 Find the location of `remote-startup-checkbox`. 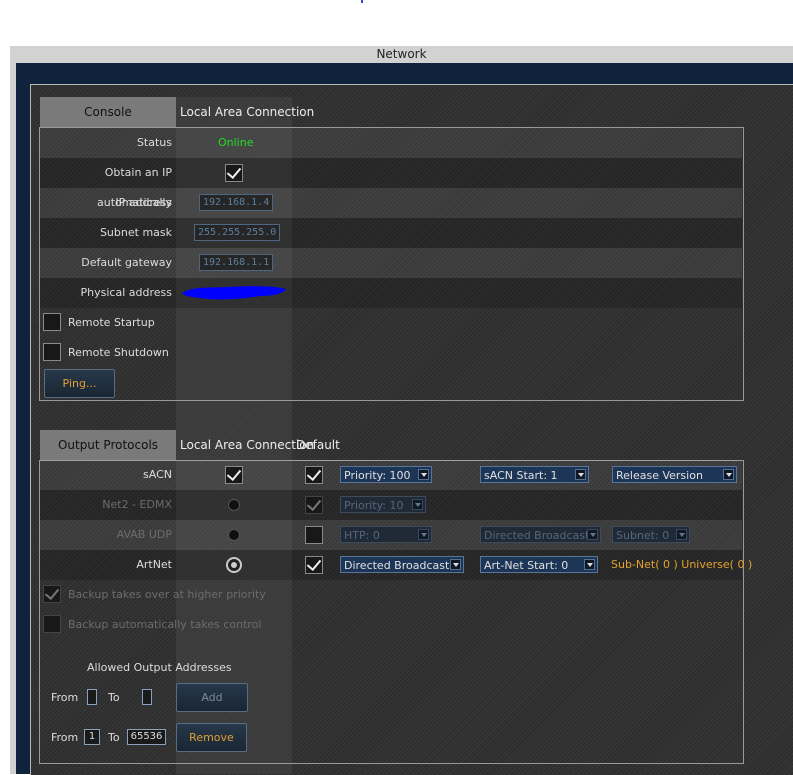

remote-startup-checkbox is located at coordinates (52, 322).